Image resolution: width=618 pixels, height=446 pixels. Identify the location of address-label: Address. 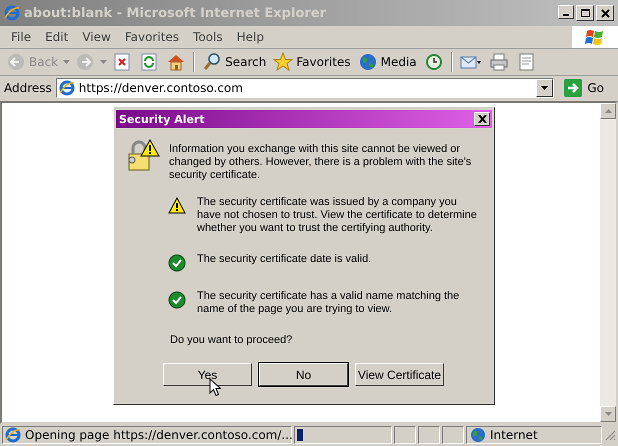
(28, 88).